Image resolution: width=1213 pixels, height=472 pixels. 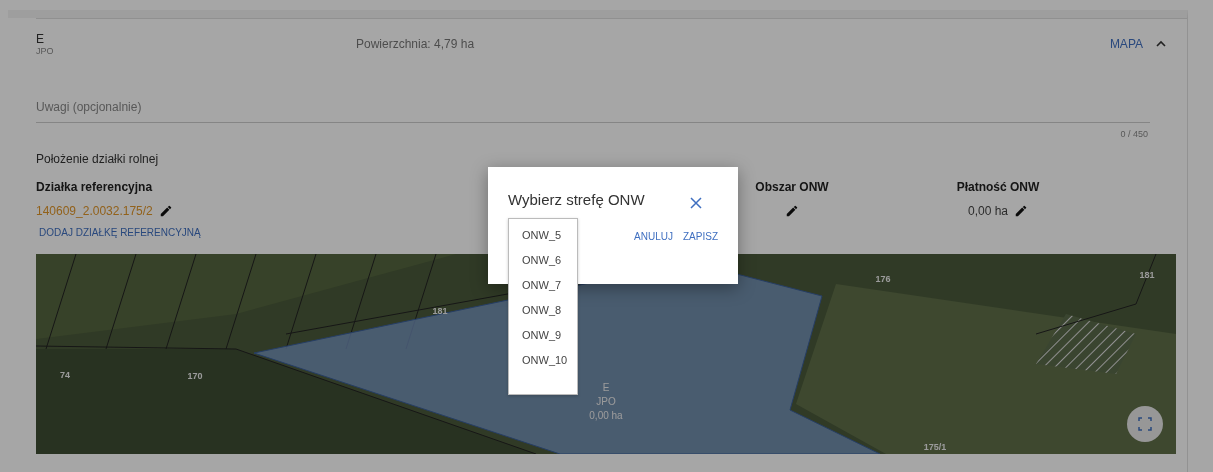 I want to click on parcel-subname: JPO, so click(x=45, y=51).